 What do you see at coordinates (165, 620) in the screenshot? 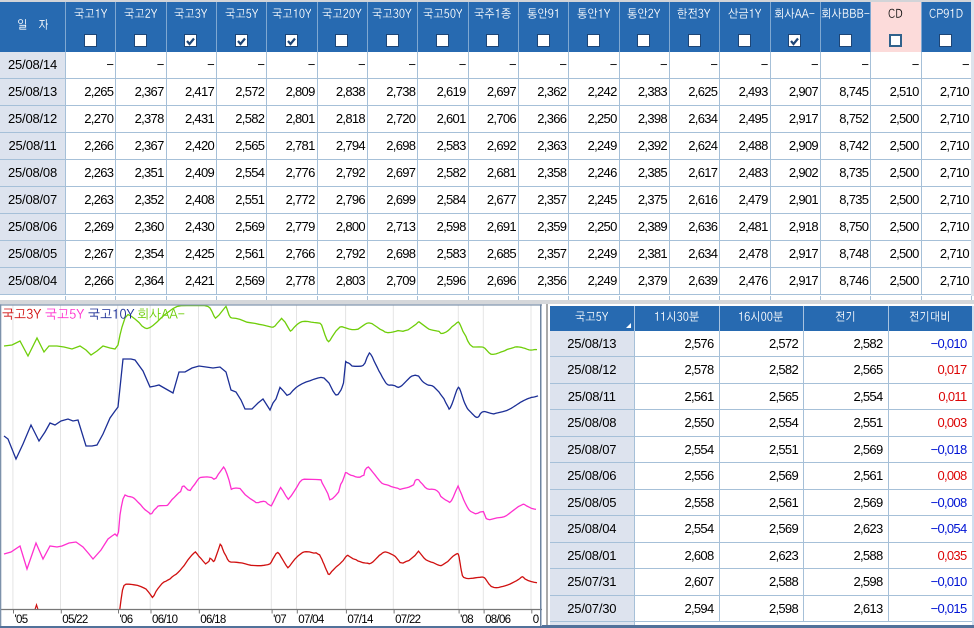
I see `svg-text: 06/10` at bounding box center [165, 620].